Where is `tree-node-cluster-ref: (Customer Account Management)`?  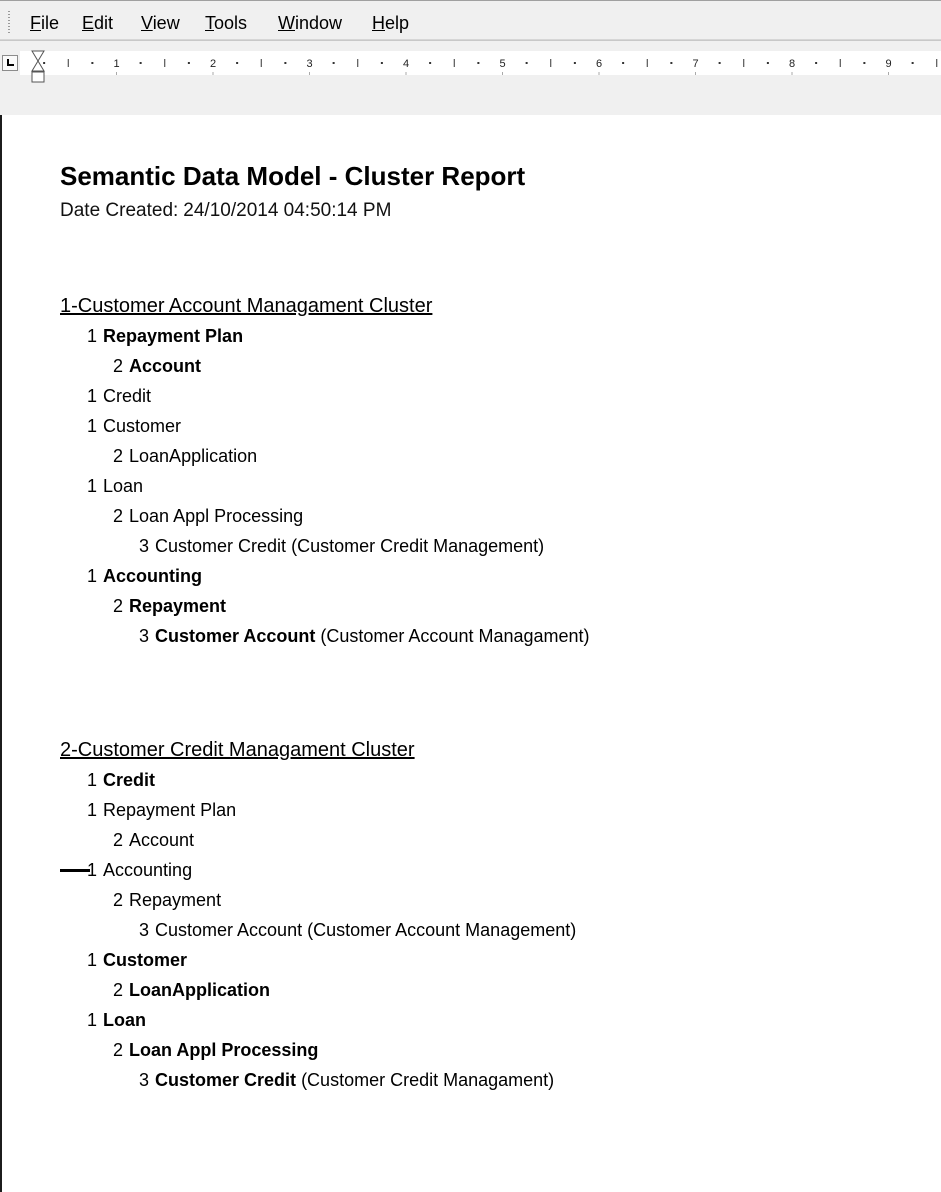
tree-node-cluster-ref: (Customer Account Management) is located at coordinates (442, 930).